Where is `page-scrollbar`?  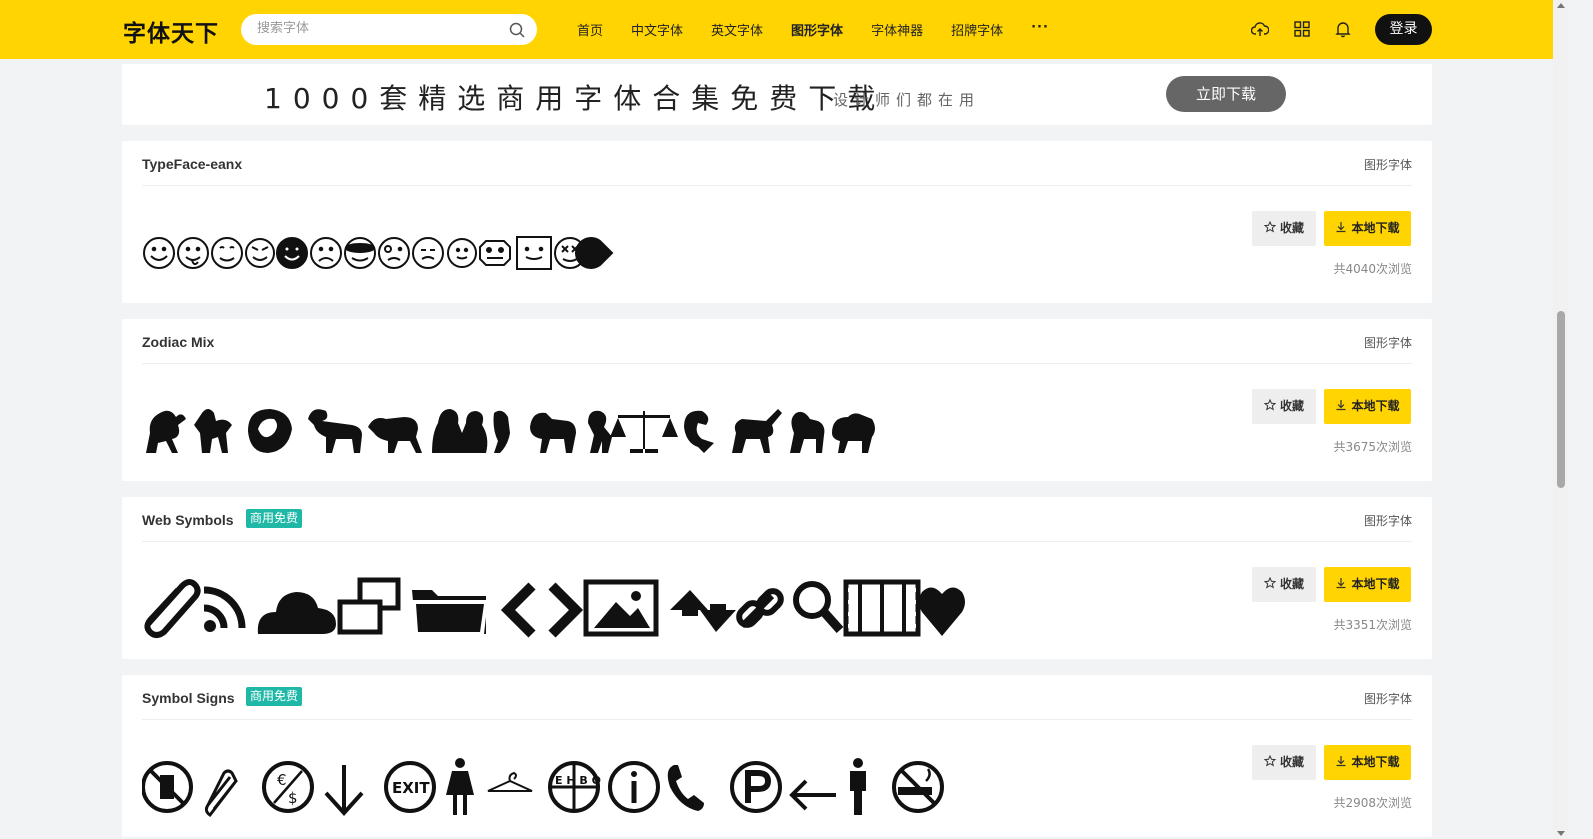
page-scrollbar is located at coordinates (1560, 419).